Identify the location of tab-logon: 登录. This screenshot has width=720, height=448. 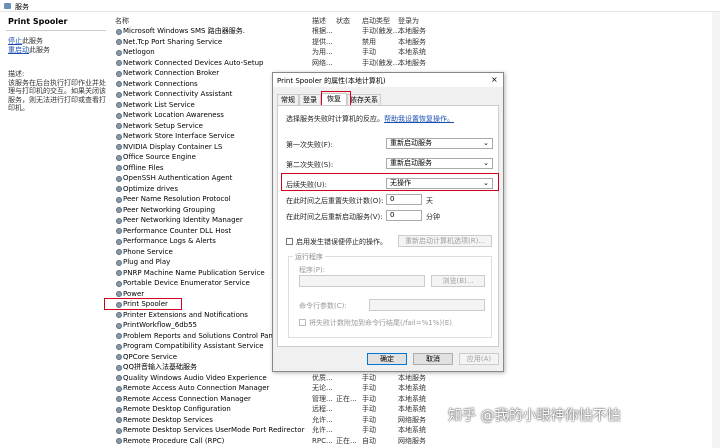
(310, 99).